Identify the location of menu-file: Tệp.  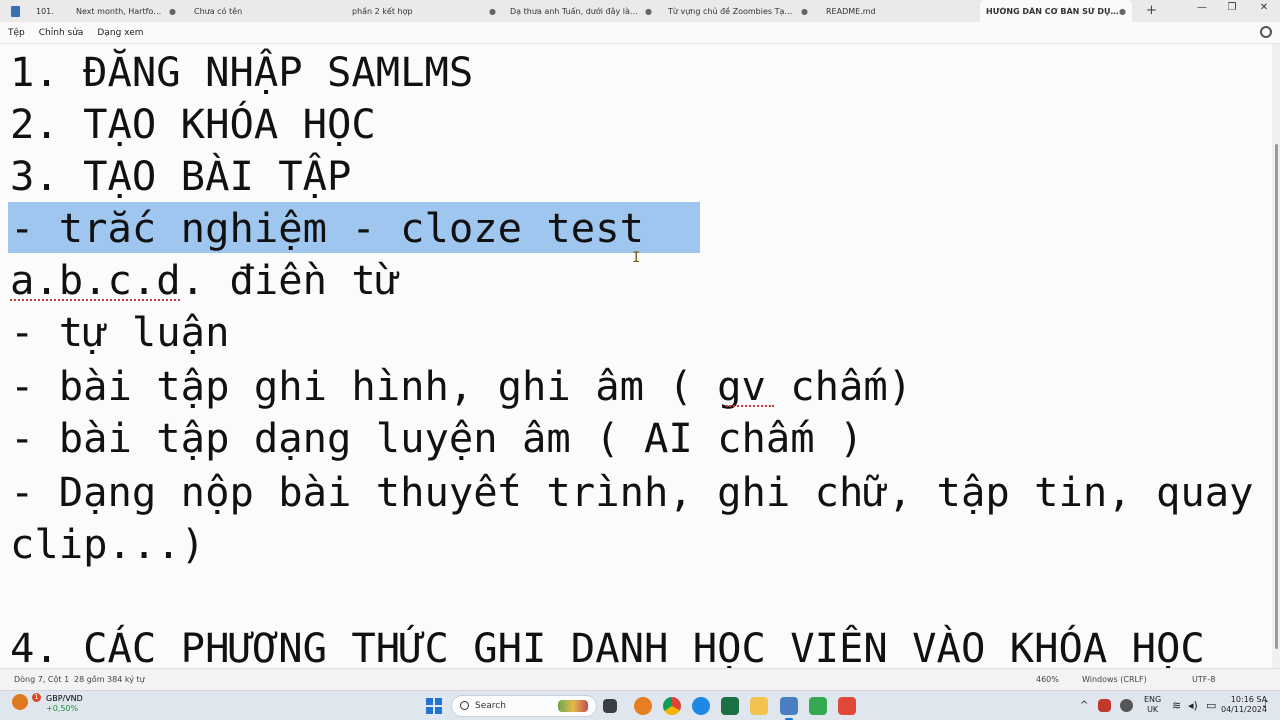
(16, 33).